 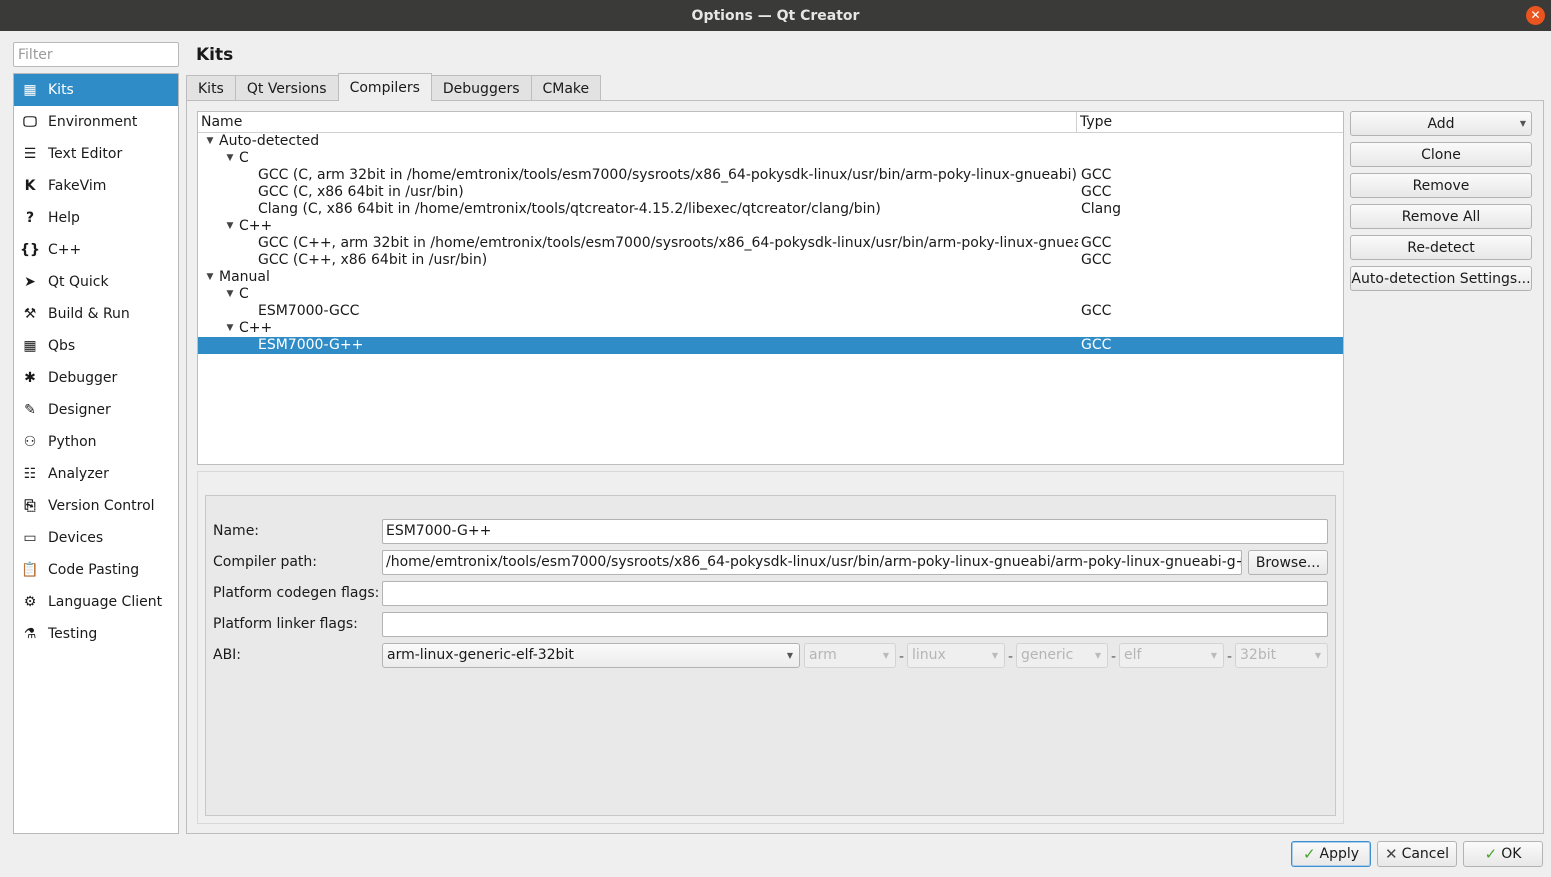 I want to click on tab-debuggers: Debuggers, so click(x=481, y=88).